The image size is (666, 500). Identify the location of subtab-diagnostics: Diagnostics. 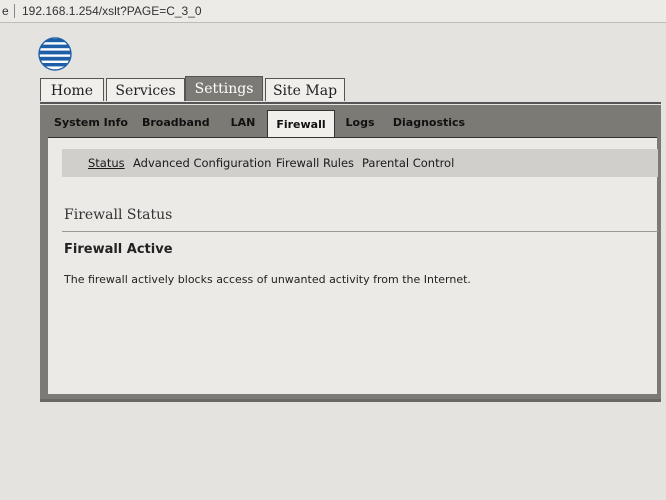
(429, 123).